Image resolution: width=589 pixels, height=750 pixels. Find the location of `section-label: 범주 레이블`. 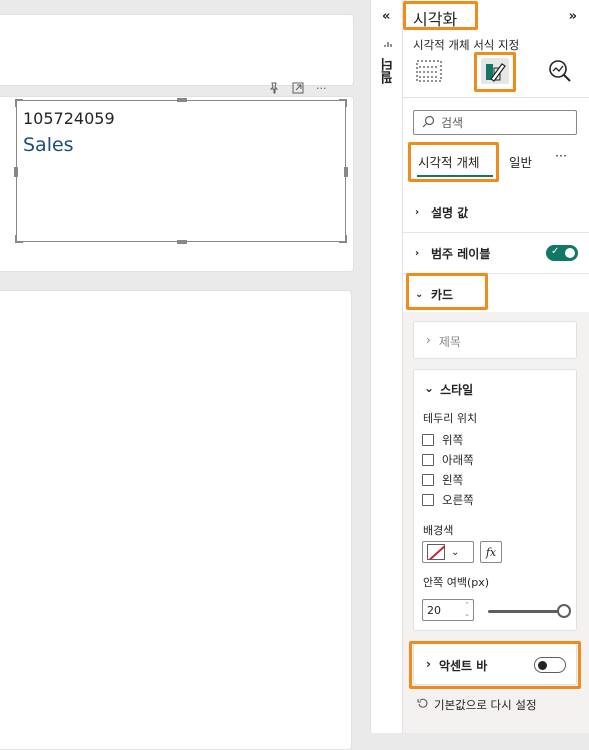

section-label: 범주 레이블 is located at coordinates (461, 253).